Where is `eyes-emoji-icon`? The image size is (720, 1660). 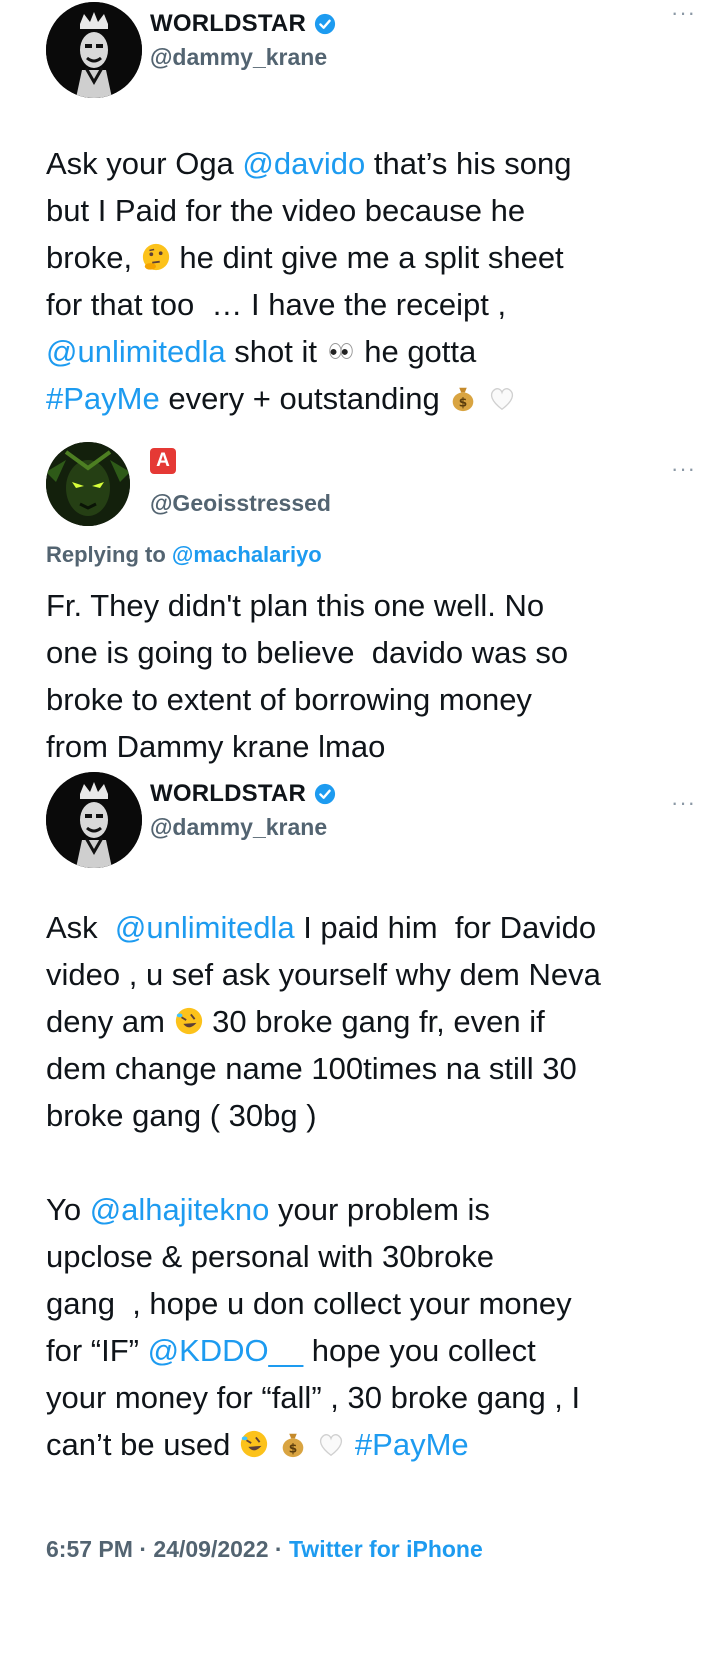 eyes-emoji-icon is located at coordinates (340, 351).